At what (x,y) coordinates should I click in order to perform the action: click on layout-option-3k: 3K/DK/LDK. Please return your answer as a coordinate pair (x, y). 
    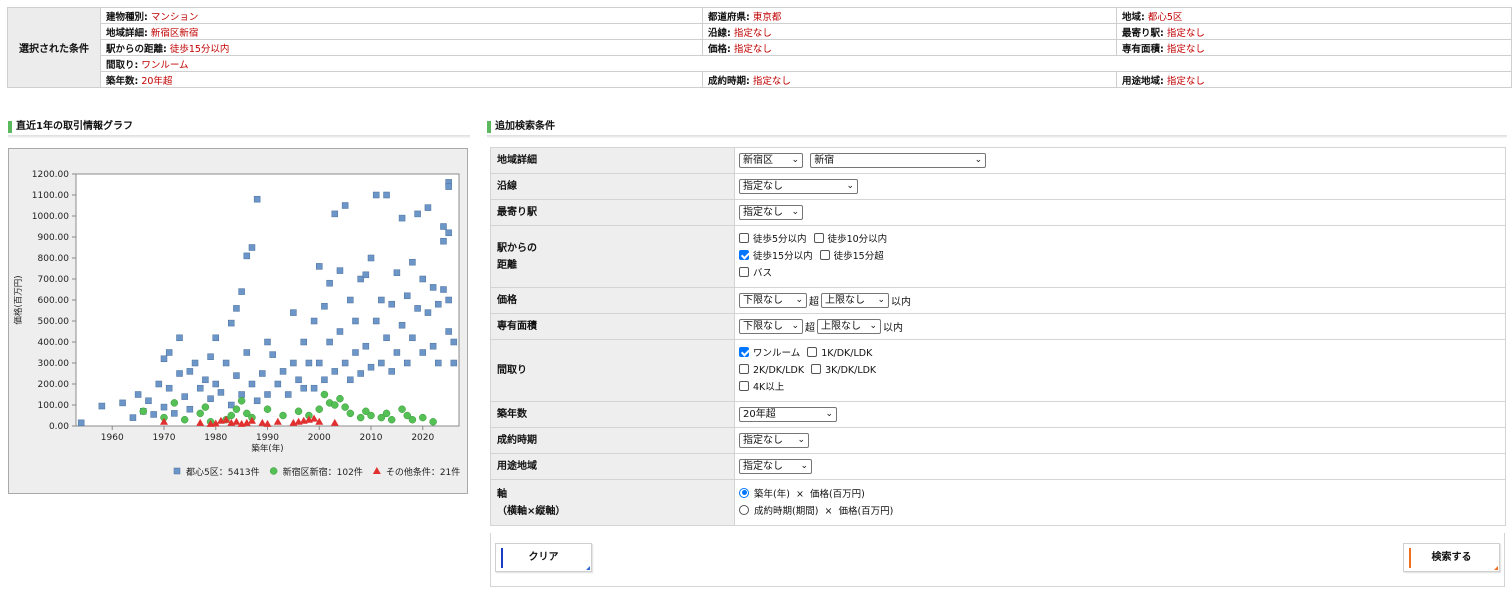
    Looking at the image, I should click on (843, 370).